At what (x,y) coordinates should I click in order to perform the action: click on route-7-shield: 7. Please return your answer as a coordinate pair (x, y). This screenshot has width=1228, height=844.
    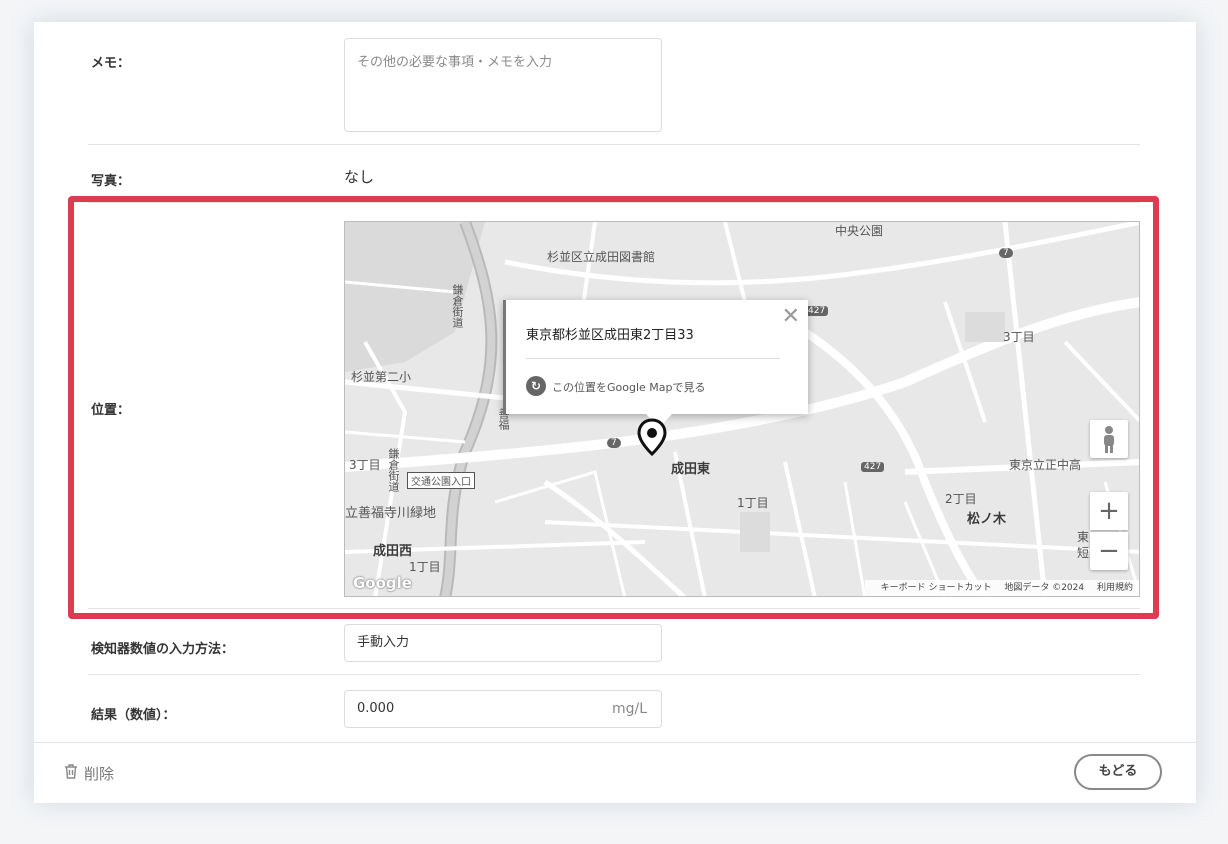
    Looking at the image, I should click on (1006, 253).